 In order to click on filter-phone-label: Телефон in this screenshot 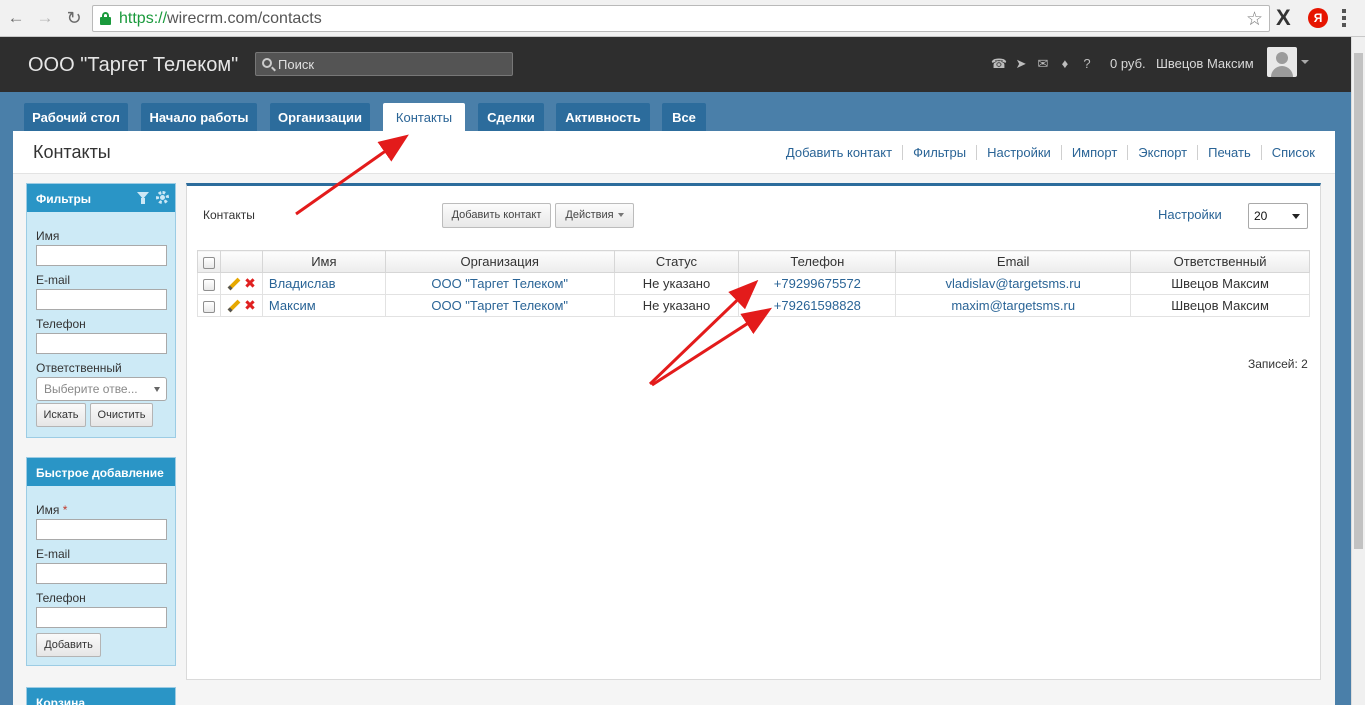, I will do `click(61, 324)`.